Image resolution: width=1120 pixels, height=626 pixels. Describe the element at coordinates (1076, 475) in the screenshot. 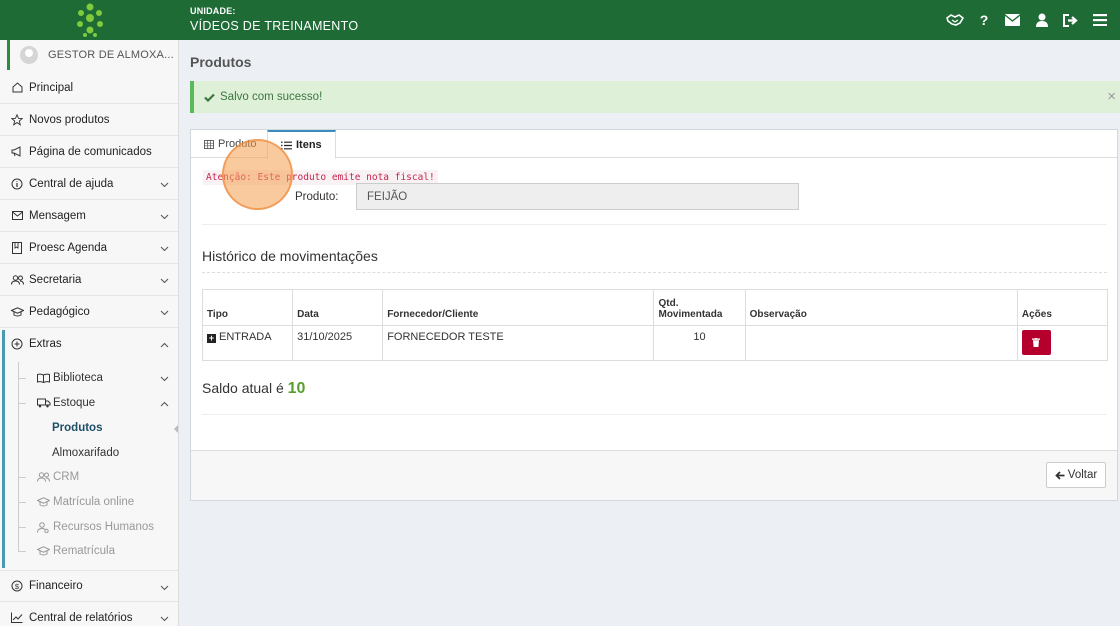

I see `back-button: Voltar` at that location.